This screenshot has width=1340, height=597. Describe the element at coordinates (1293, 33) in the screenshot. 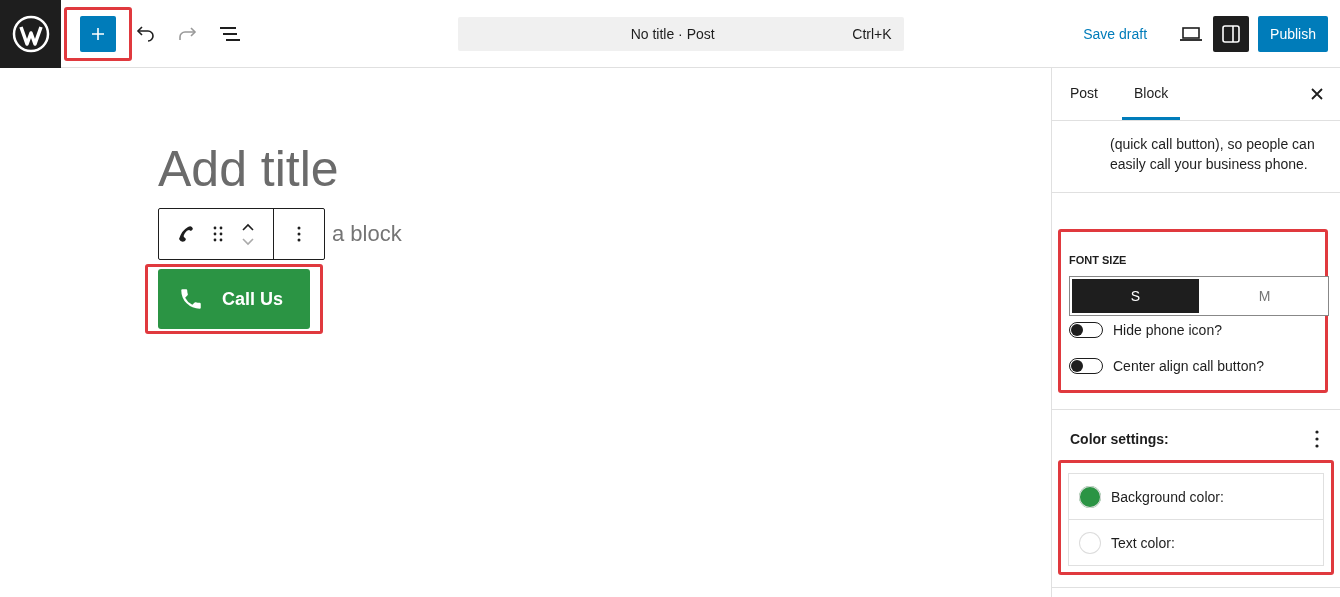

I see `publish-button: Publish` at that location.